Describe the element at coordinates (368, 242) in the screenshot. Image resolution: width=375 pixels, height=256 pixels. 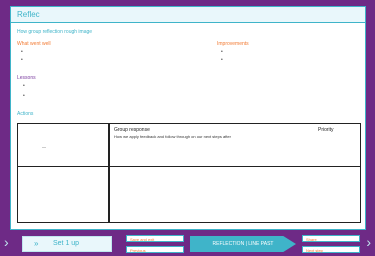
I see `chevron-right-icon: ›` at that location.